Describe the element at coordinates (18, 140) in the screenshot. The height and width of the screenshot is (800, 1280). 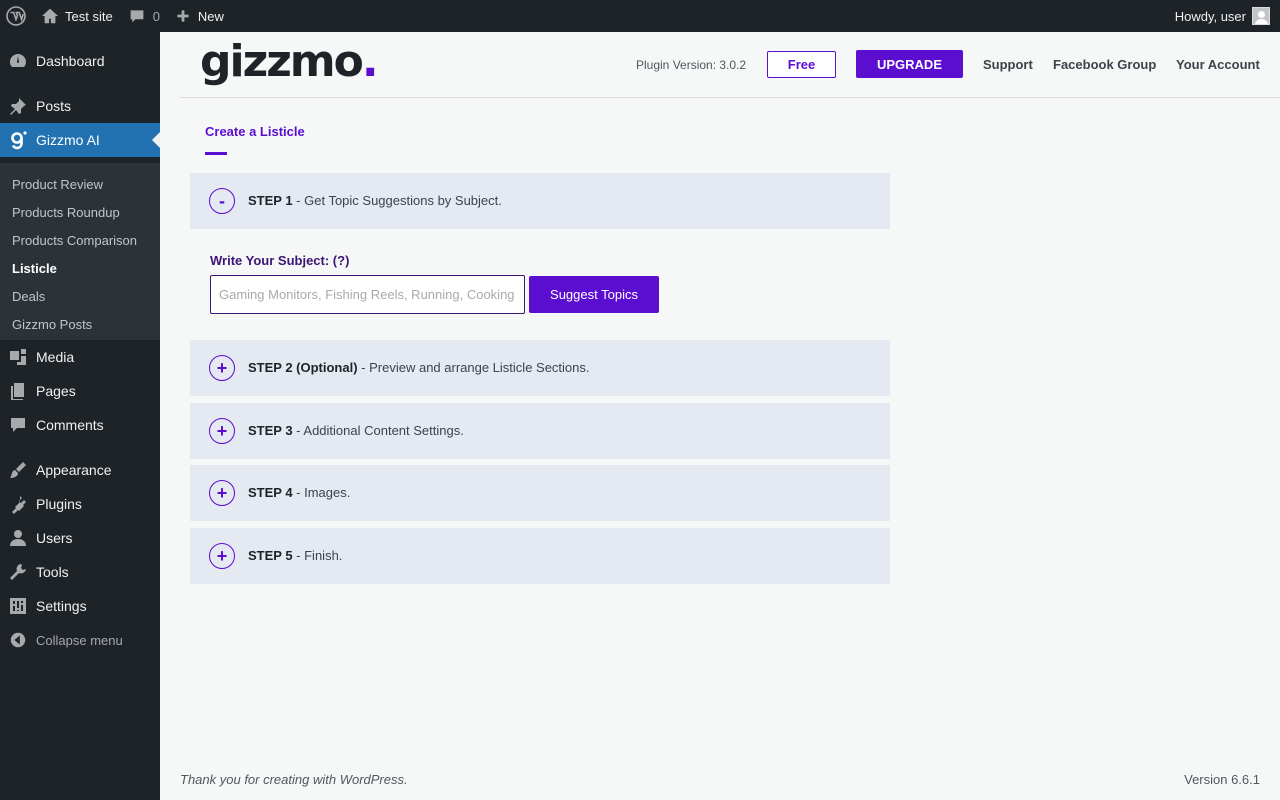
I see `gizzmo-icon` at that location.